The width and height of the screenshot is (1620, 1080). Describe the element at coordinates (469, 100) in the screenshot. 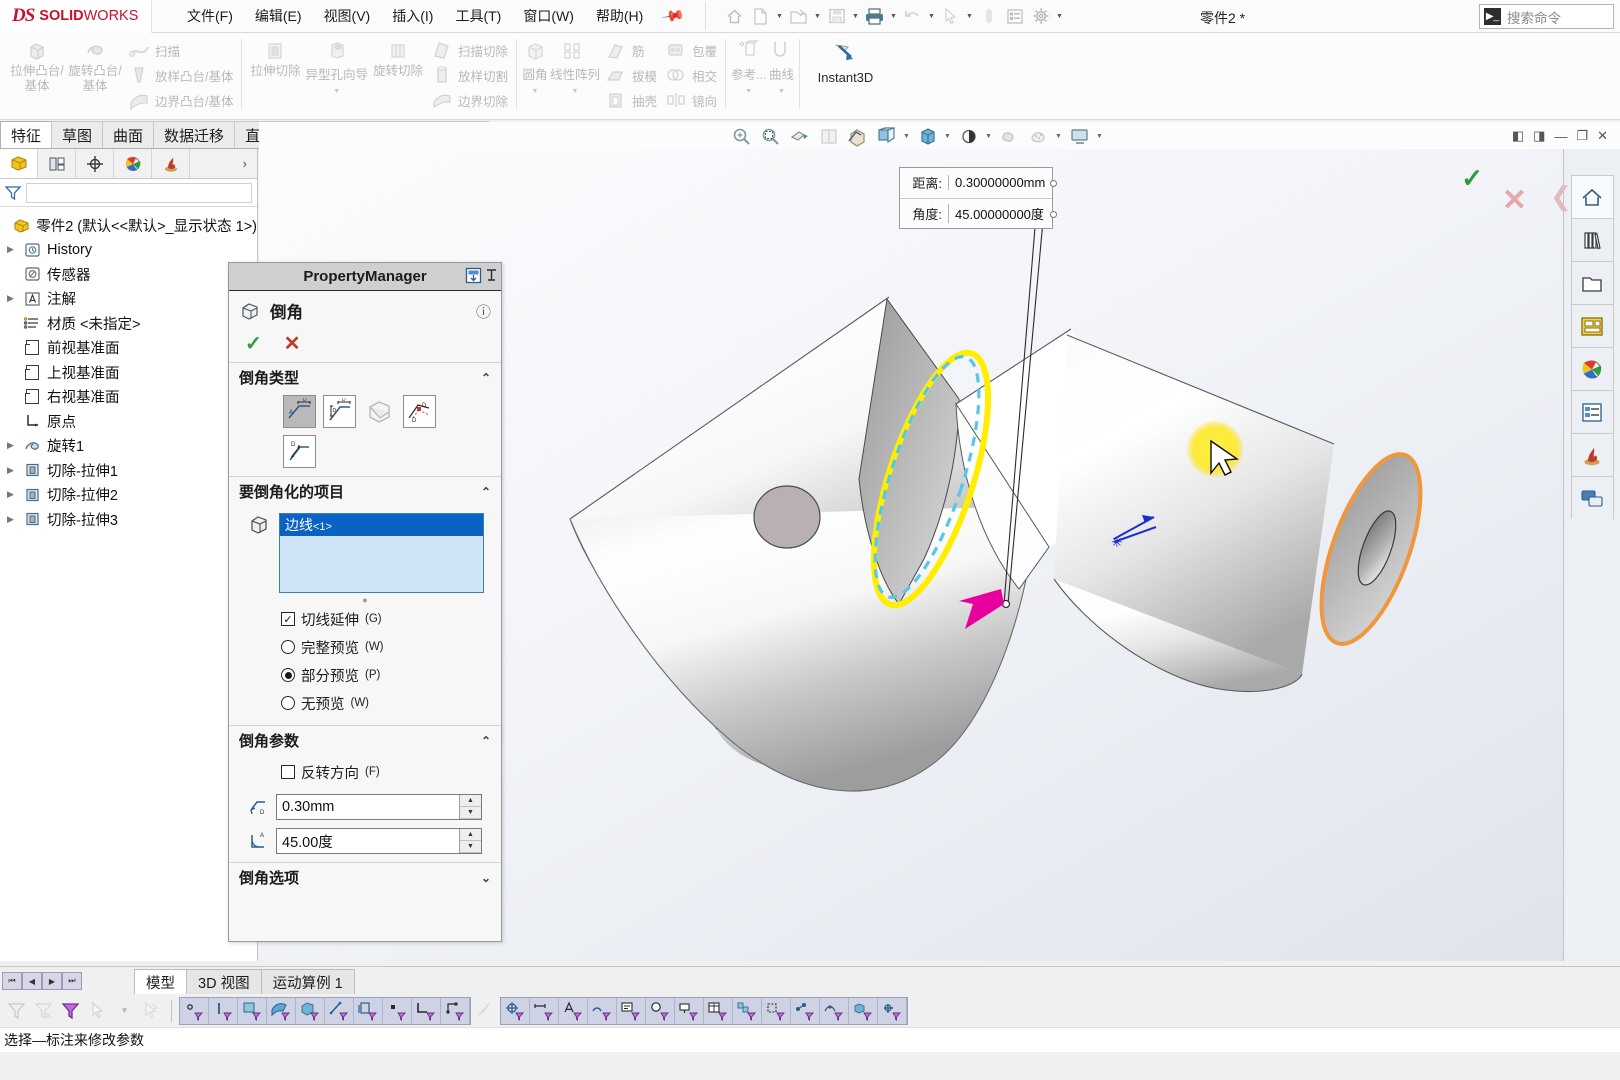

I see `boundary-cut-button: 边界切除` at that location.